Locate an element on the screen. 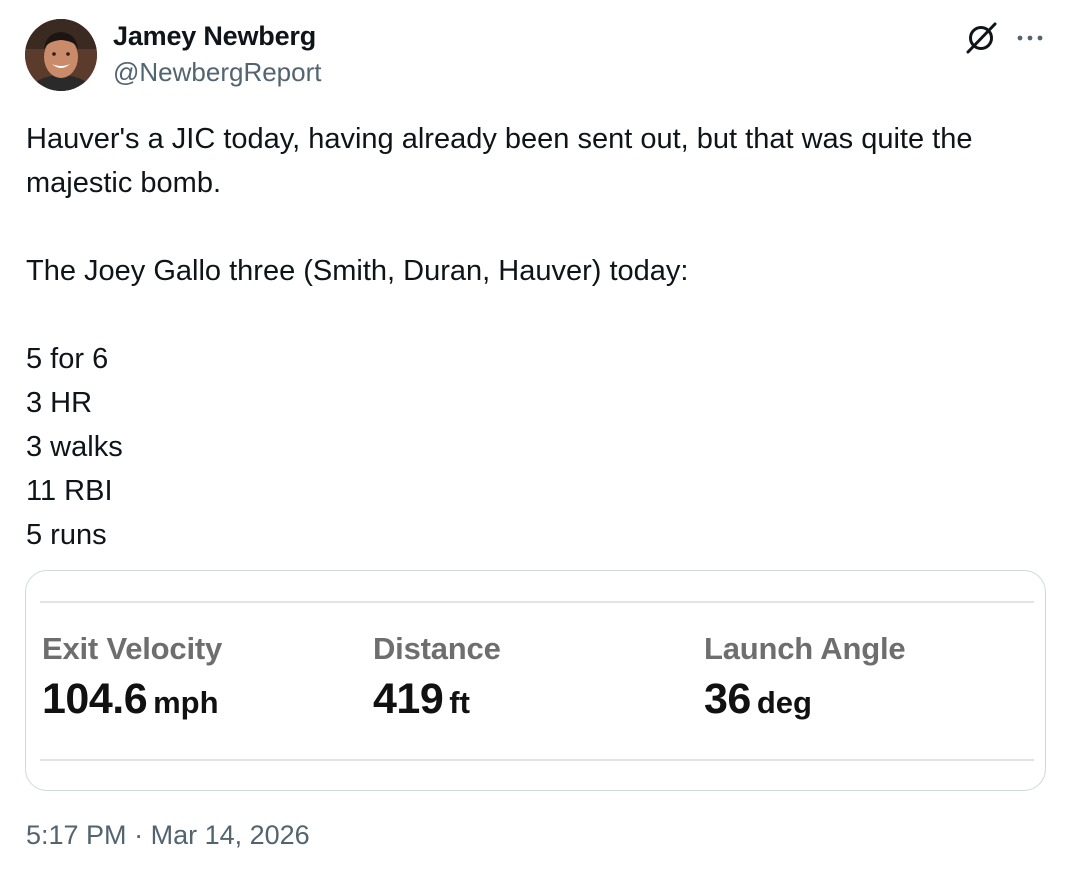  stat-exit-velocity: Exit Velocity 104.6 mph is located at coordinates (132, 677).